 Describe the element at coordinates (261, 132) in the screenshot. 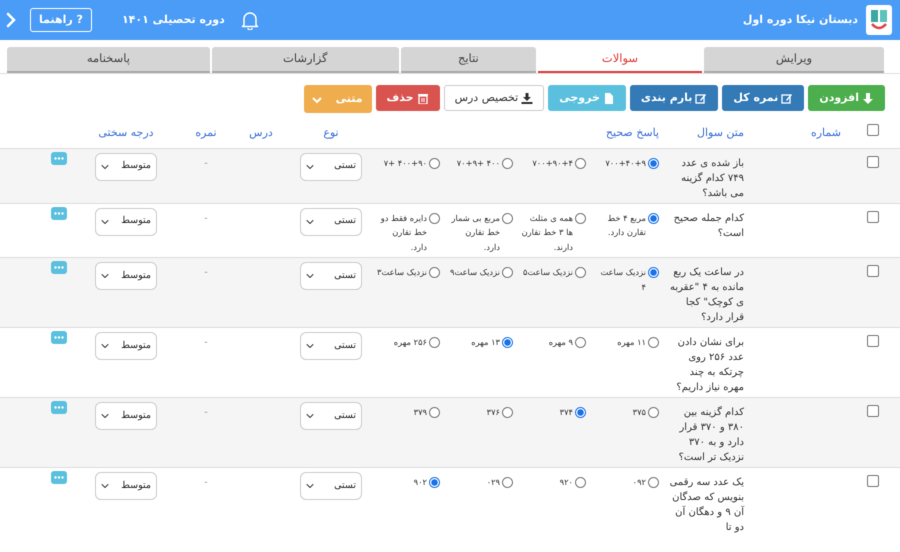

I see `column-header: درس` at that location.